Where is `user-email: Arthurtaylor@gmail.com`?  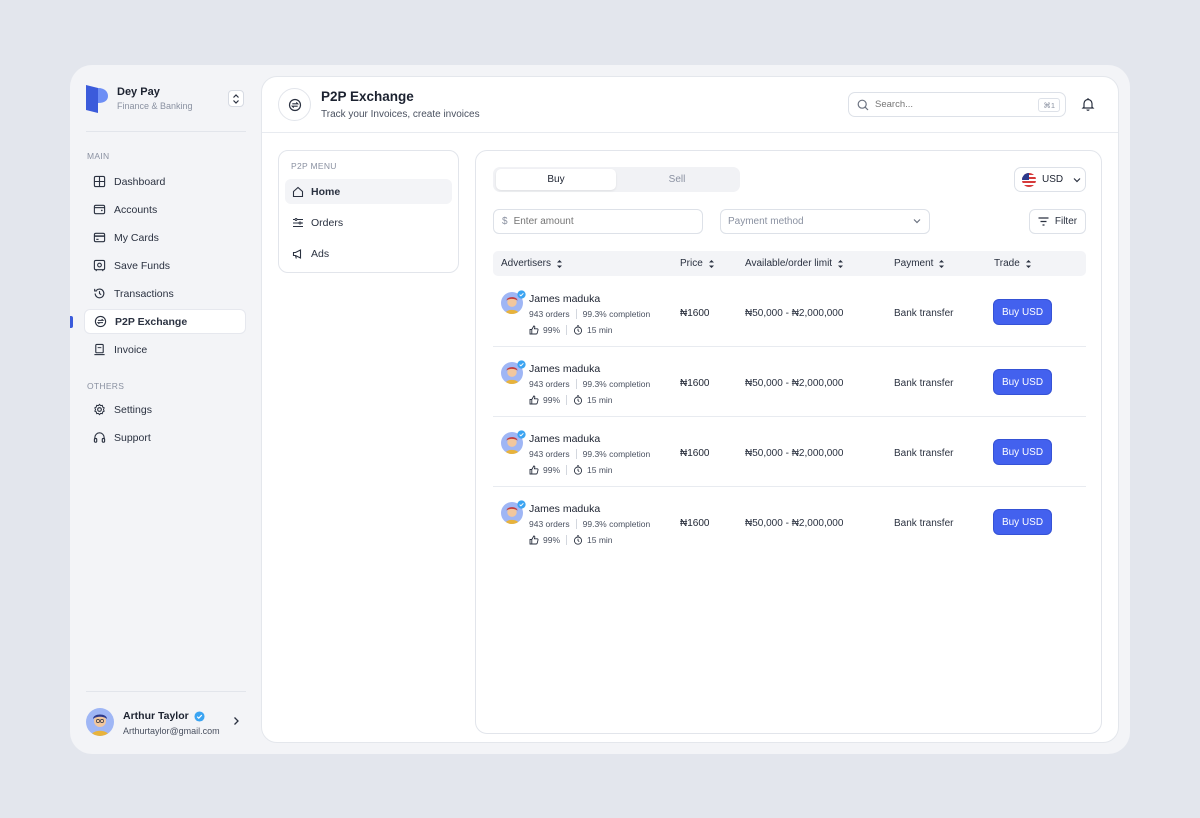 user-email: Arthurtaylor@gmail.com is located at coordinates (171, 731).